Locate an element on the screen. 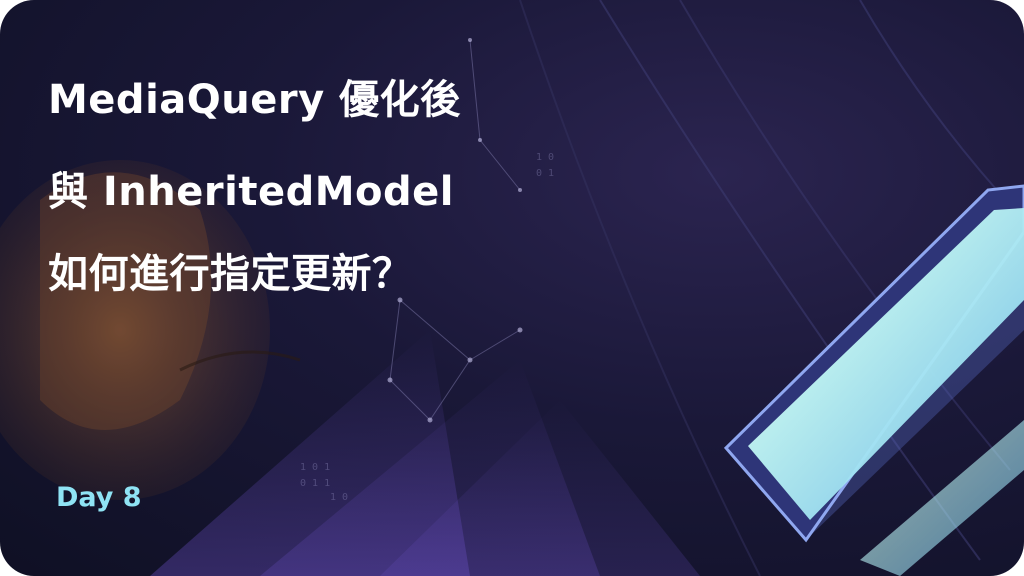 This screenshot has width=1024, height=576. title-line-3: 如何進行指定更新？ is located at coordinates (230, 274).